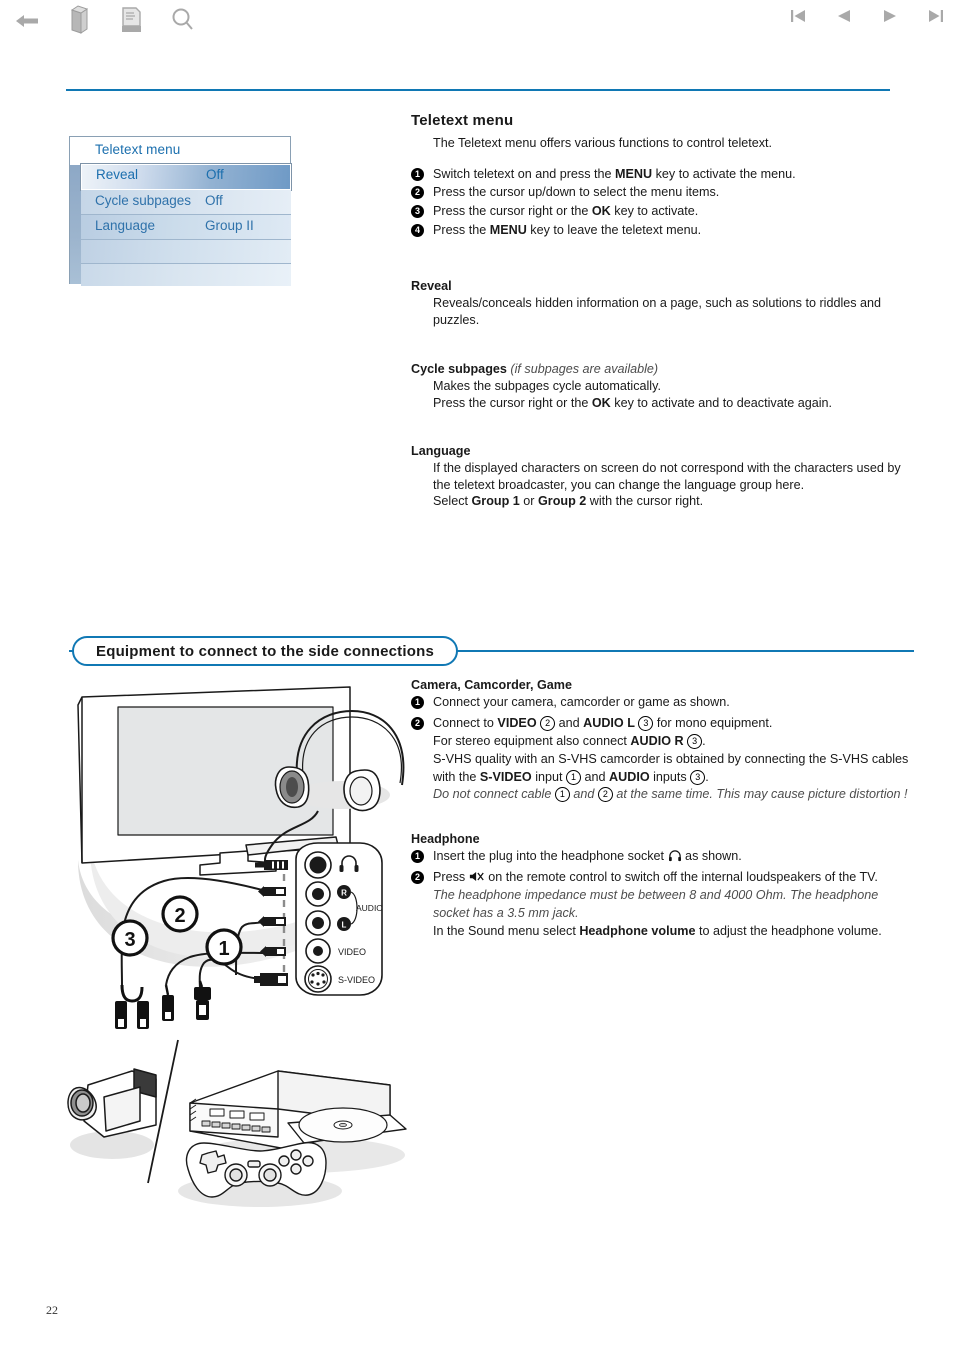 Image resolution: width=954 pixels, height=1351 pixels. I want to click on next-page-icon, so click(890, 16).